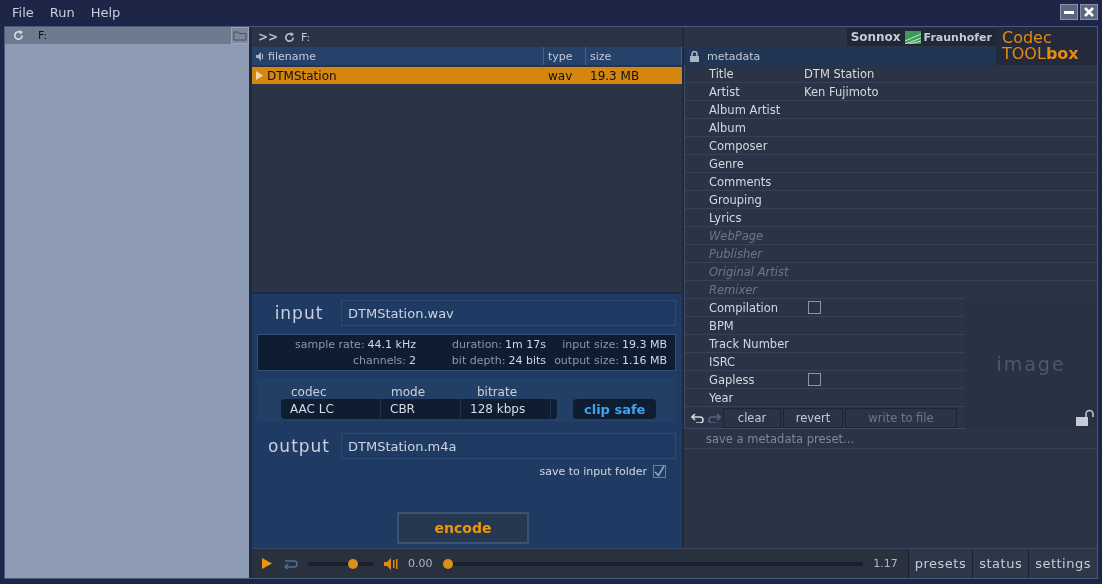  What do you see at coordinates (841, 91) in the screenshot?
I see `field-value: Ken Fujimoto` at bounding box center [841, 91].